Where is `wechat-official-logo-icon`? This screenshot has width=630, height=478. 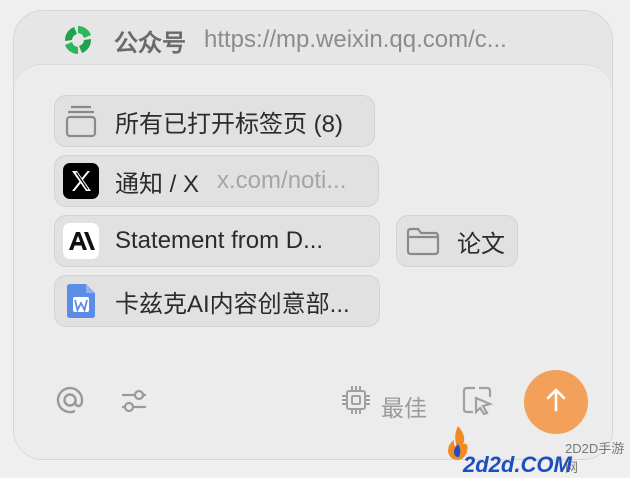 wechat-official-logo-icon is located at coordinates (78, 40).